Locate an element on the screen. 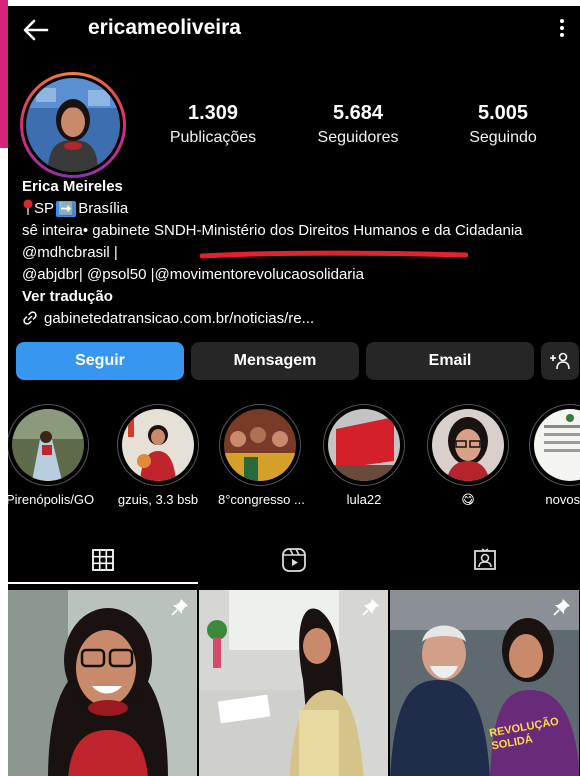  grid-icon is located at coordinates (103, 560).